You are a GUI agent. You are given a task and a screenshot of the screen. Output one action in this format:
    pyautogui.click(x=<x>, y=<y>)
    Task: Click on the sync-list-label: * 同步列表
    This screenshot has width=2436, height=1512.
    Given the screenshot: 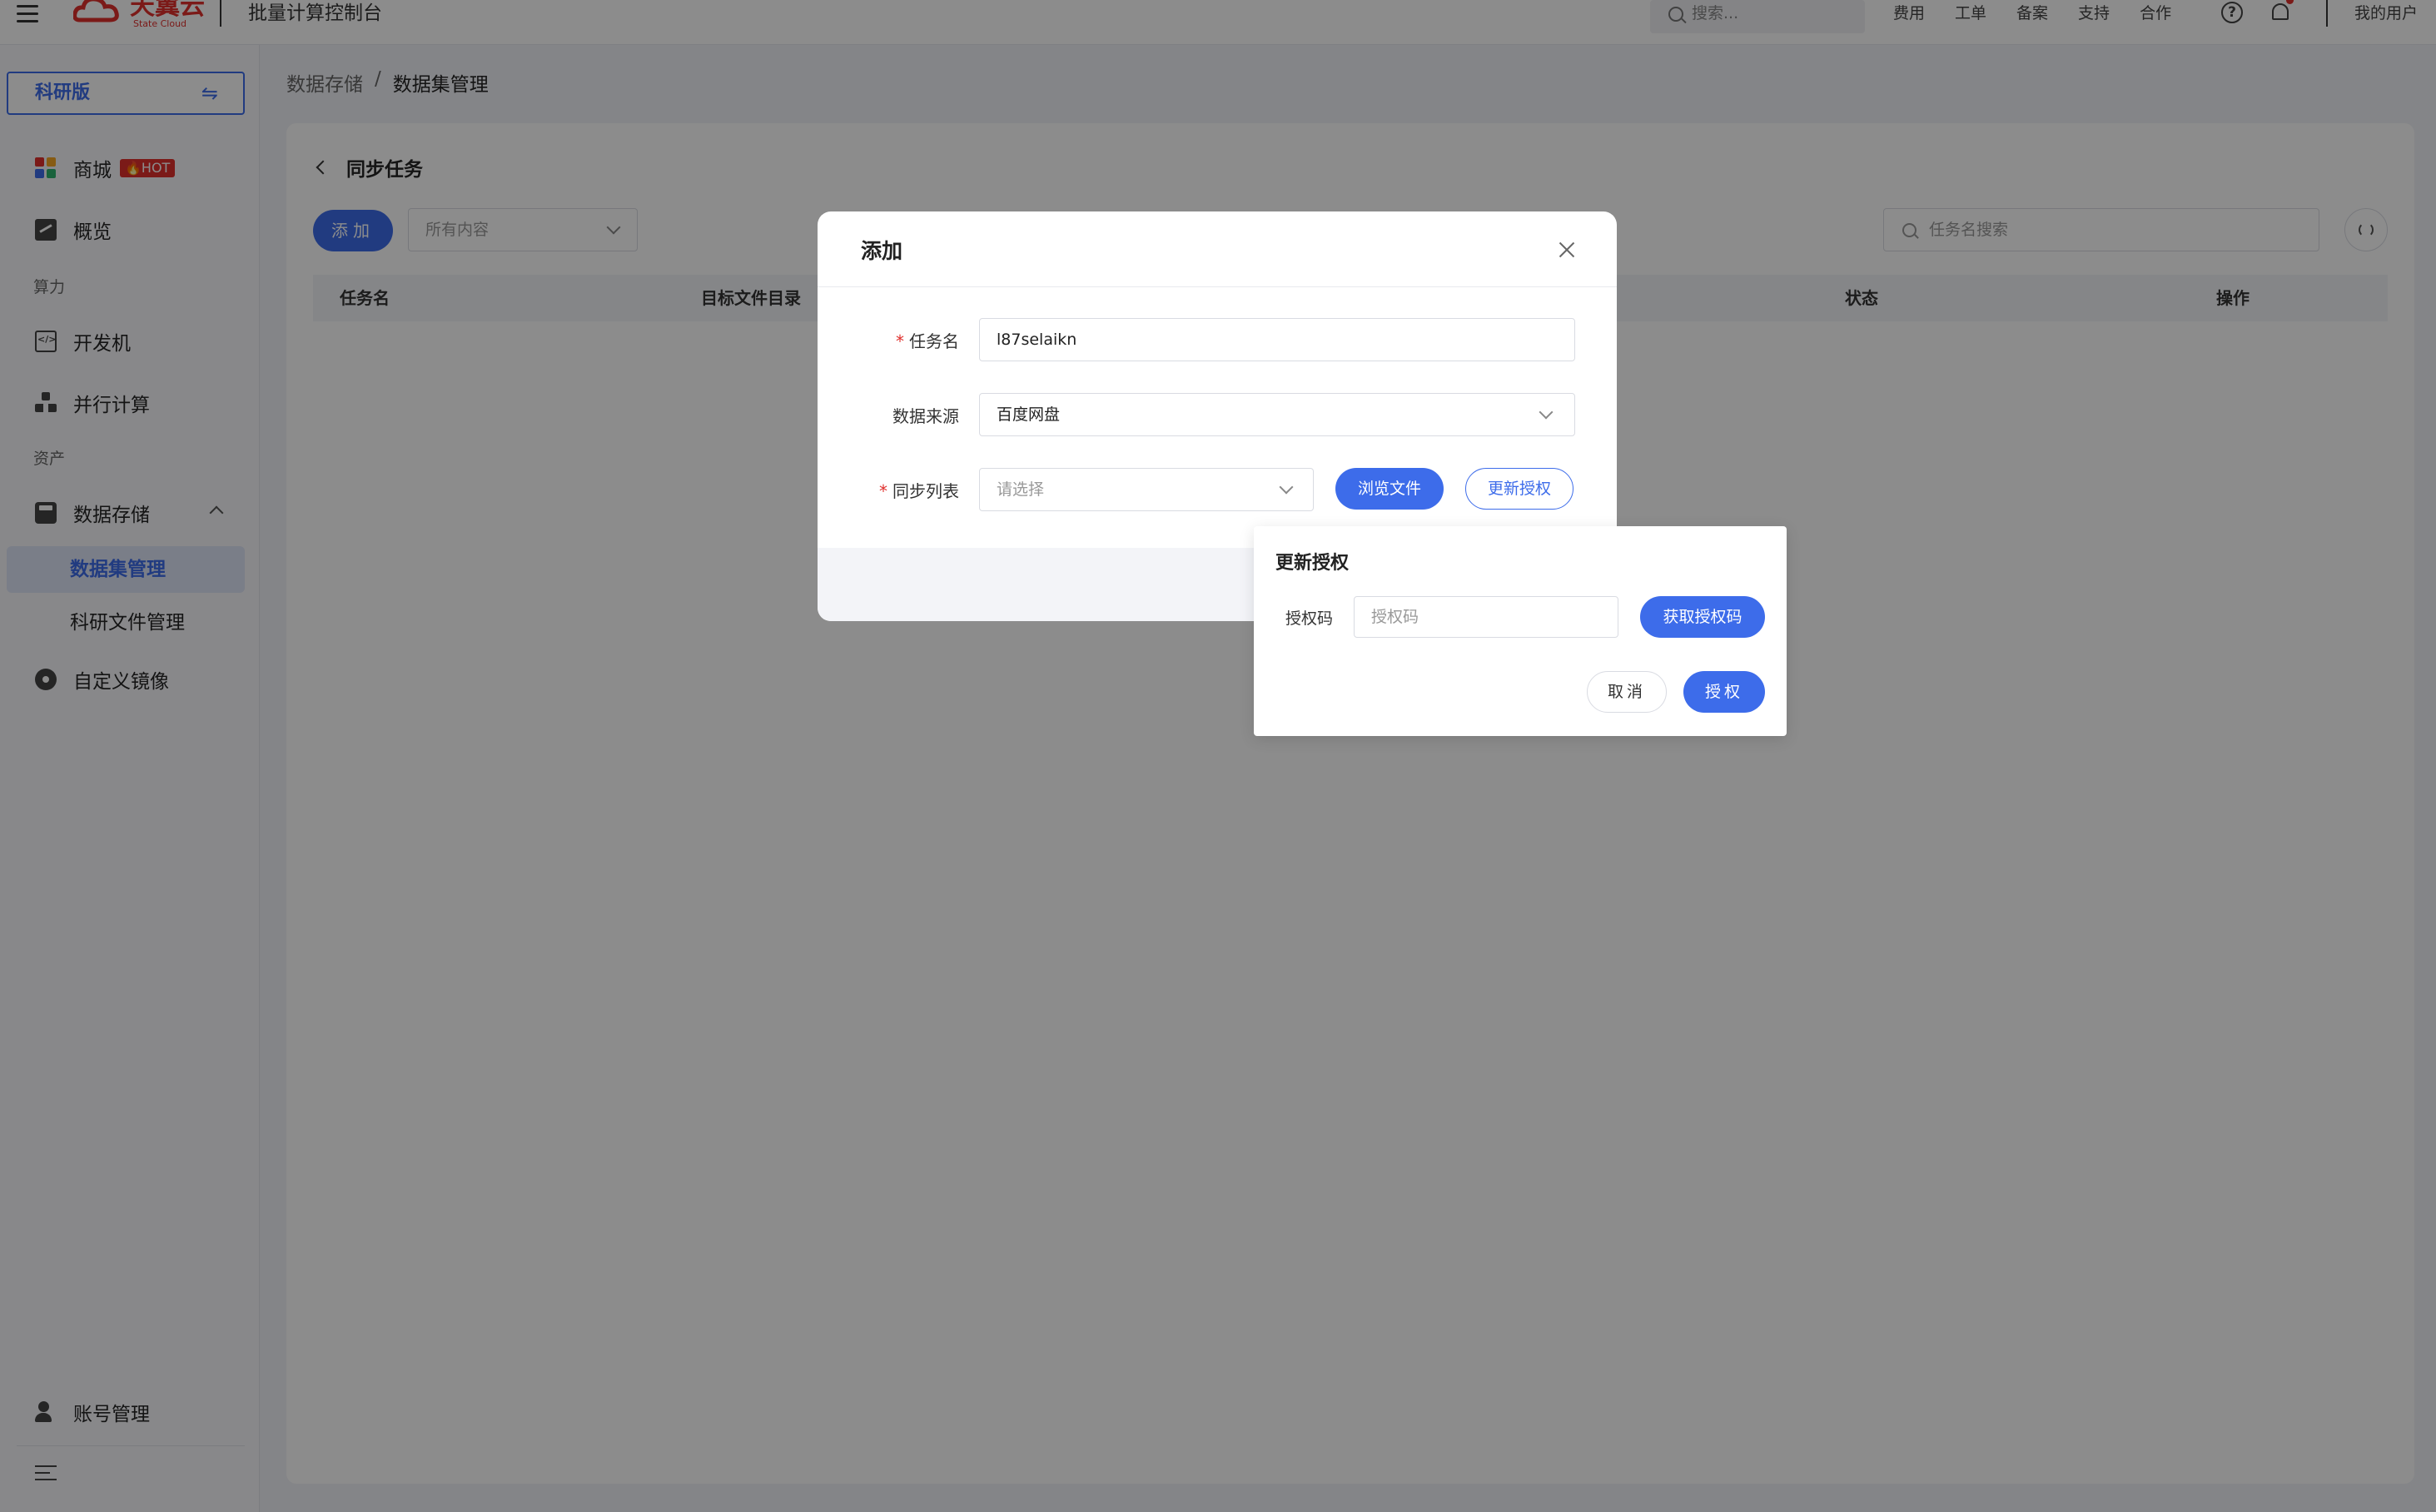 What is the action you would take?
    pyautogui.click(x=888, y=490)
    